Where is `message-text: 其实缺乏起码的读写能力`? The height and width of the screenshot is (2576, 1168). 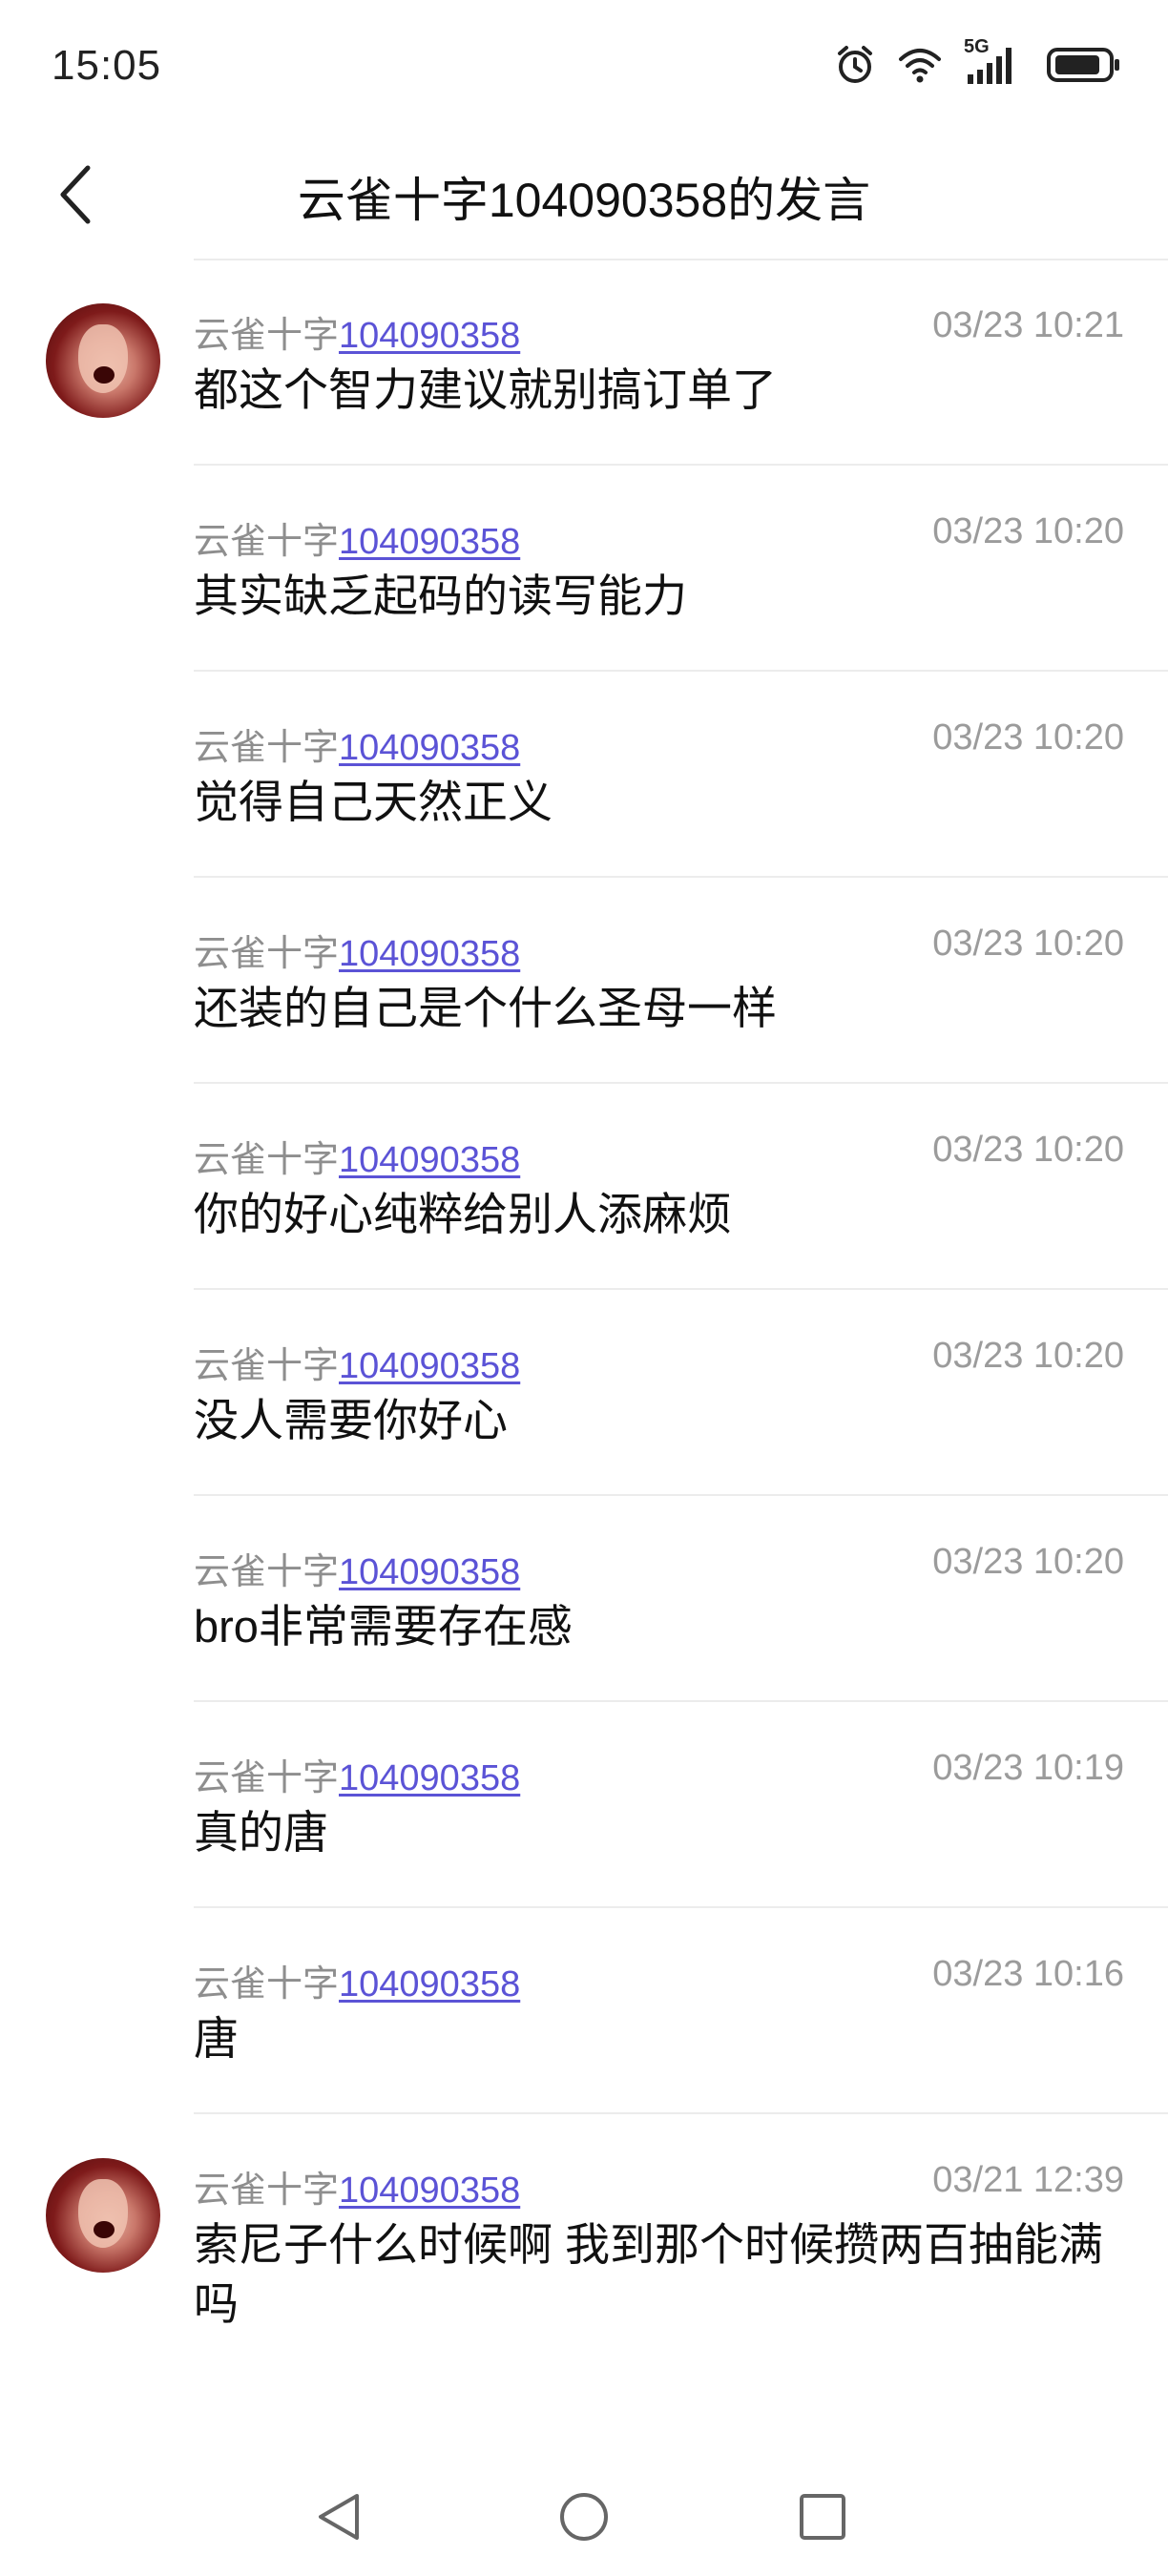 message-text: 其实缺乏起码的读写能力 is located at coordinates (440, 596).